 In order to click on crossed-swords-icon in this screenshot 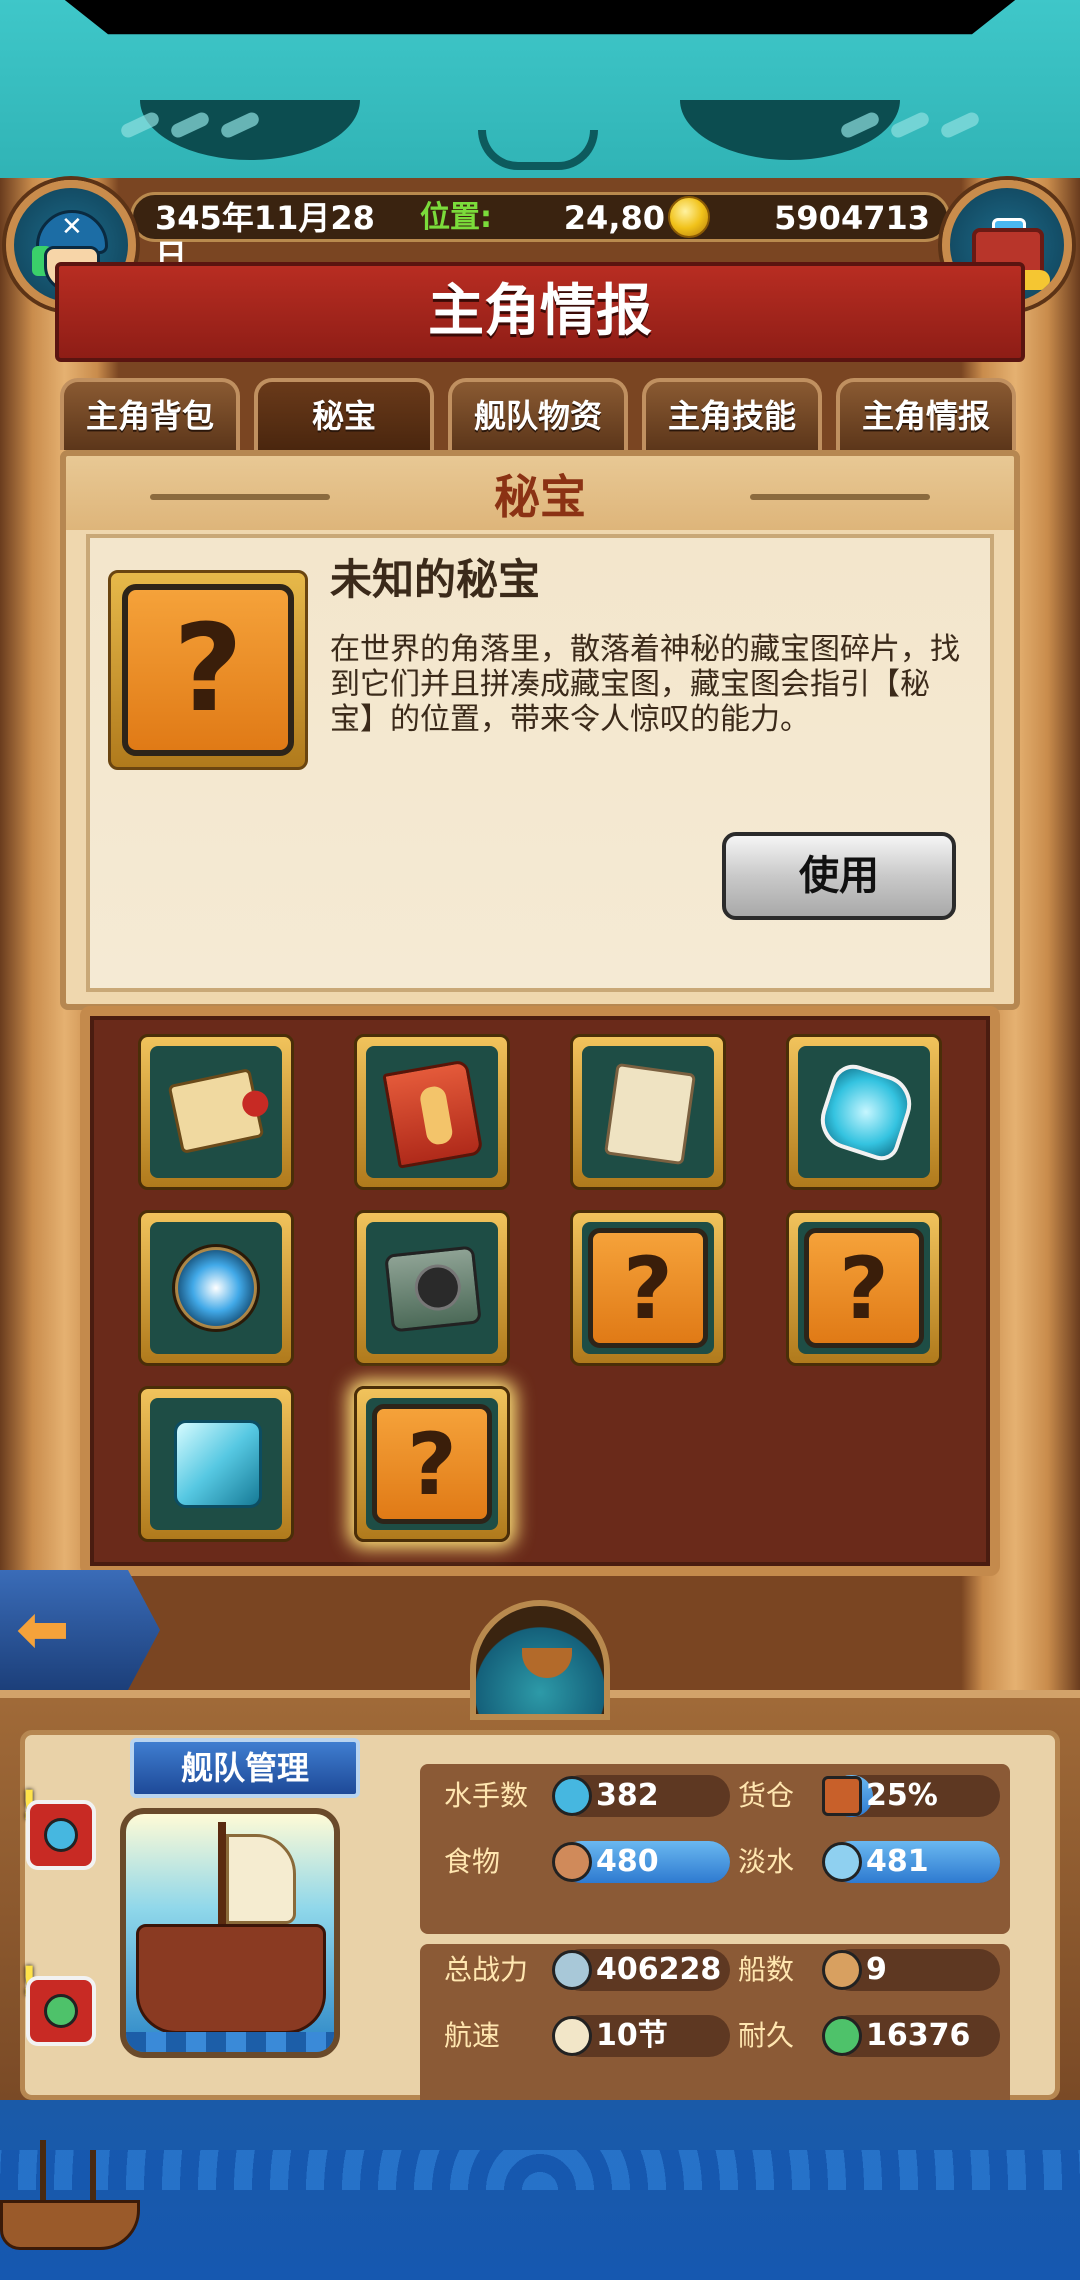, I will do `click(572, 1970)`.